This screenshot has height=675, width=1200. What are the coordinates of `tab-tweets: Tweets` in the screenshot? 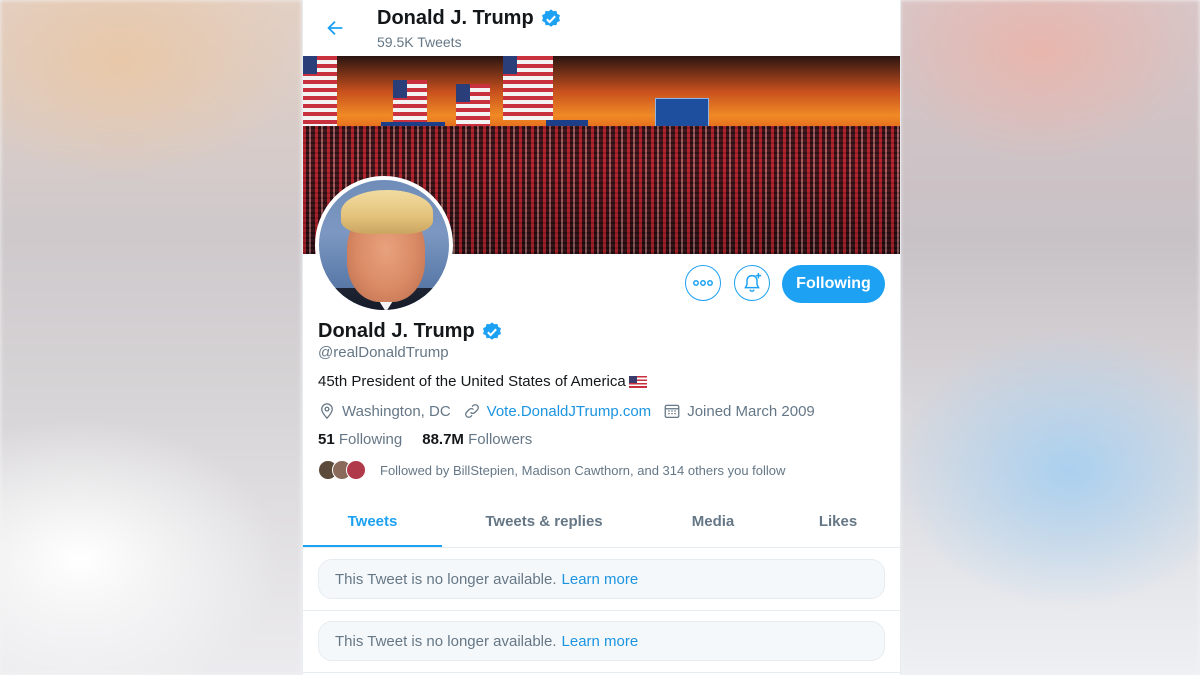 It's located at (372, 521).